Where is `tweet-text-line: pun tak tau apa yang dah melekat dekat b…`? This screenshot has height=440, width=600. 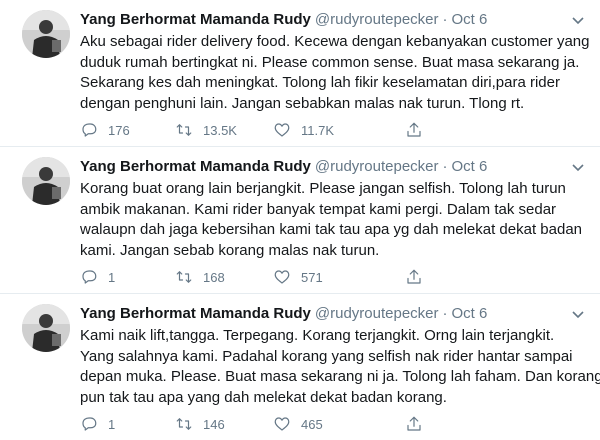 tweet-text-line: pun tak tau apa yang dah melekat dekat b… is located at coordinates (263, 397).